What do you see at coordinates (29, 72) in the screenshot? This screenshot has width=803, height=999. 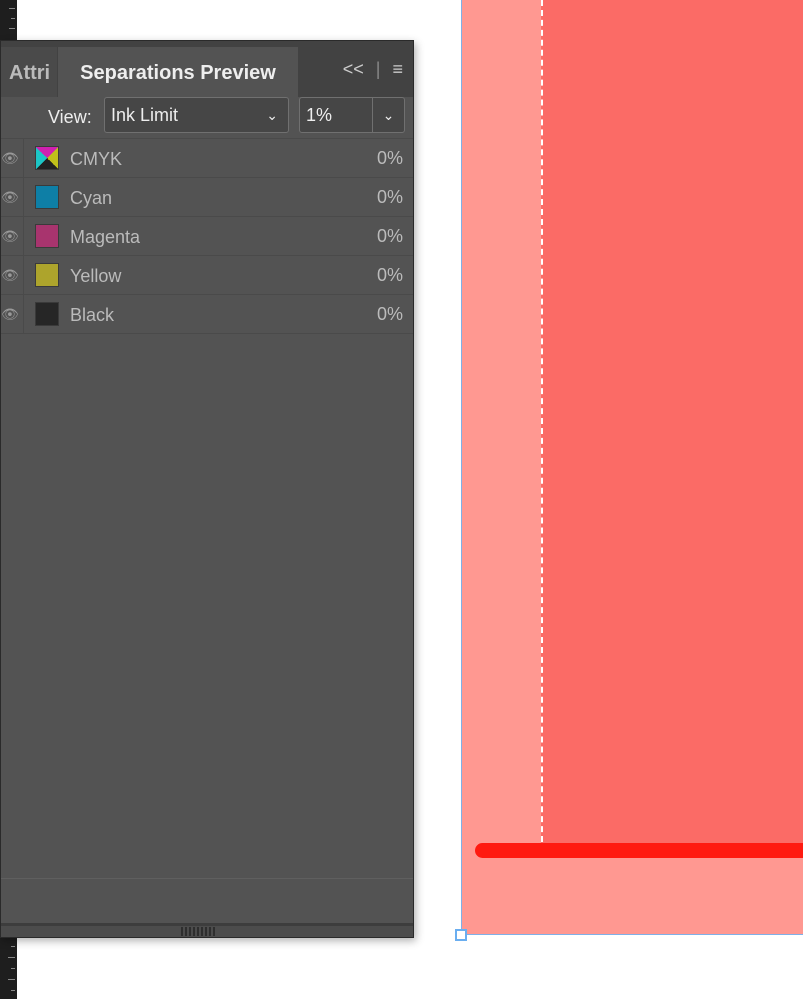 I see `tab-attributes: Attri` at bounding box center [29, 72].